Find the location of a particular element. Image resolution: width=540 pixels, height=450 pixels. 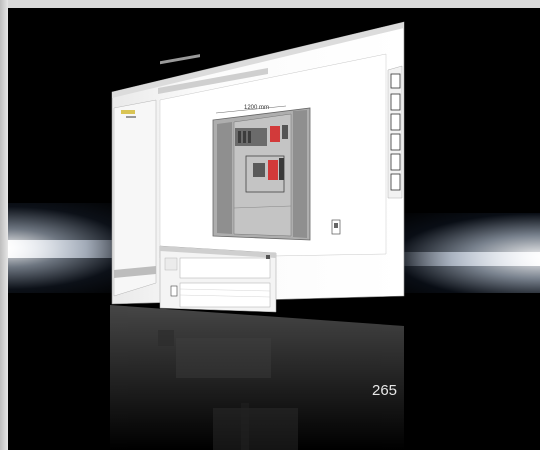

accessory-part-detail is located at coordinates (336, 225).